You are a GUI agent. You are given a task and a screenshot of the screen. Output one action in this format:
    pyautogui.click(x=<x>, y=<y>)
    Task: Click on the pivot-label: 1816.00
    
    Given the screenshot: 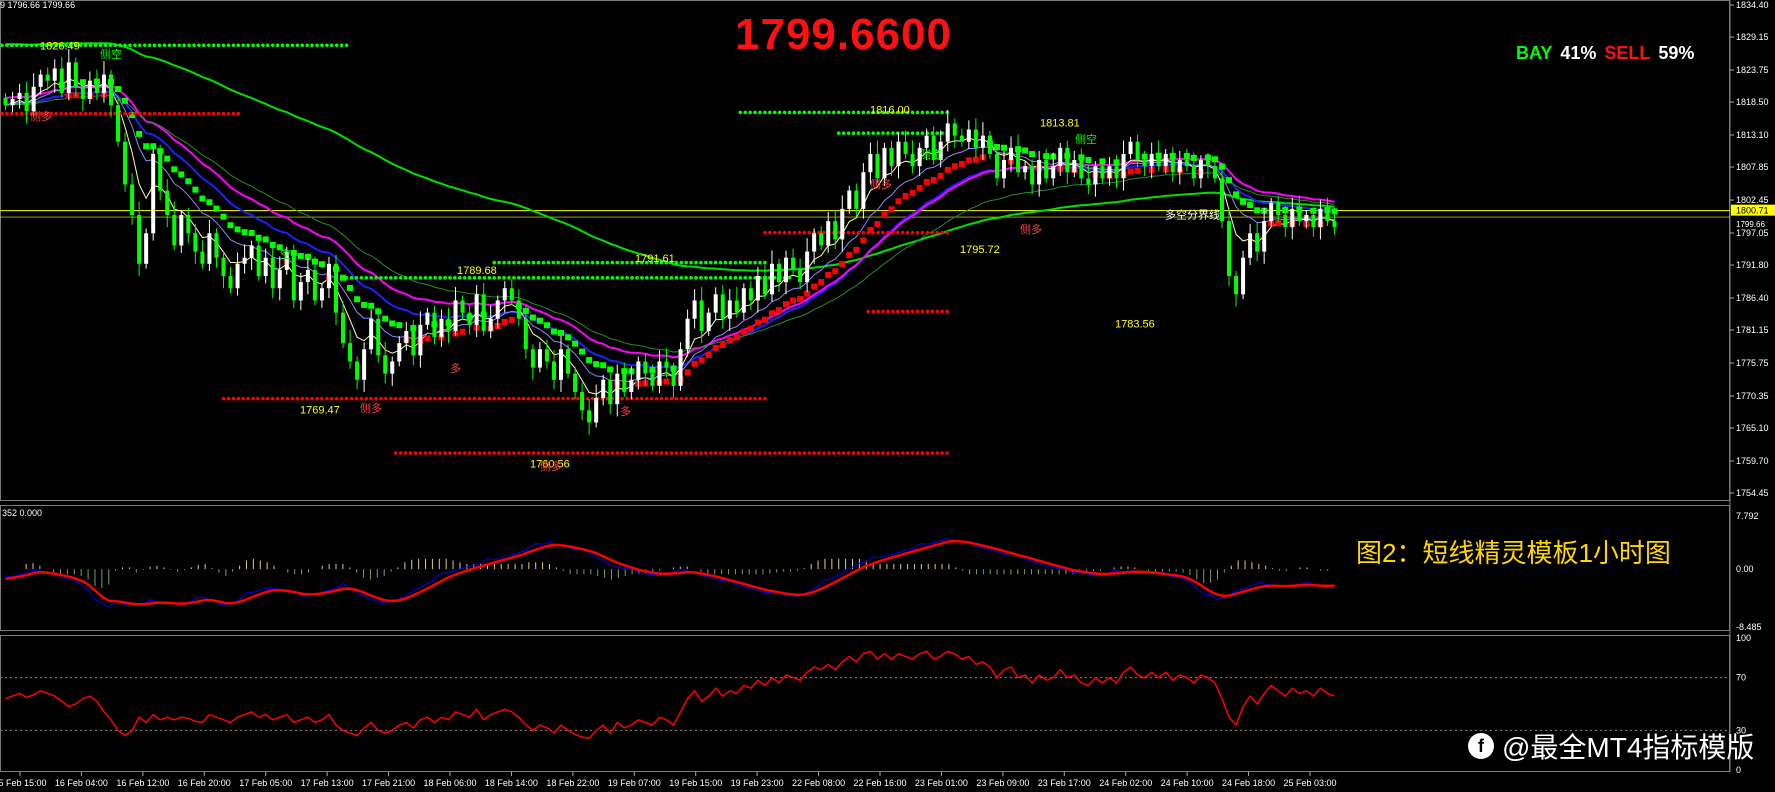 What is the action you would take?
    pyautogui.click(x=890, y=110)
    